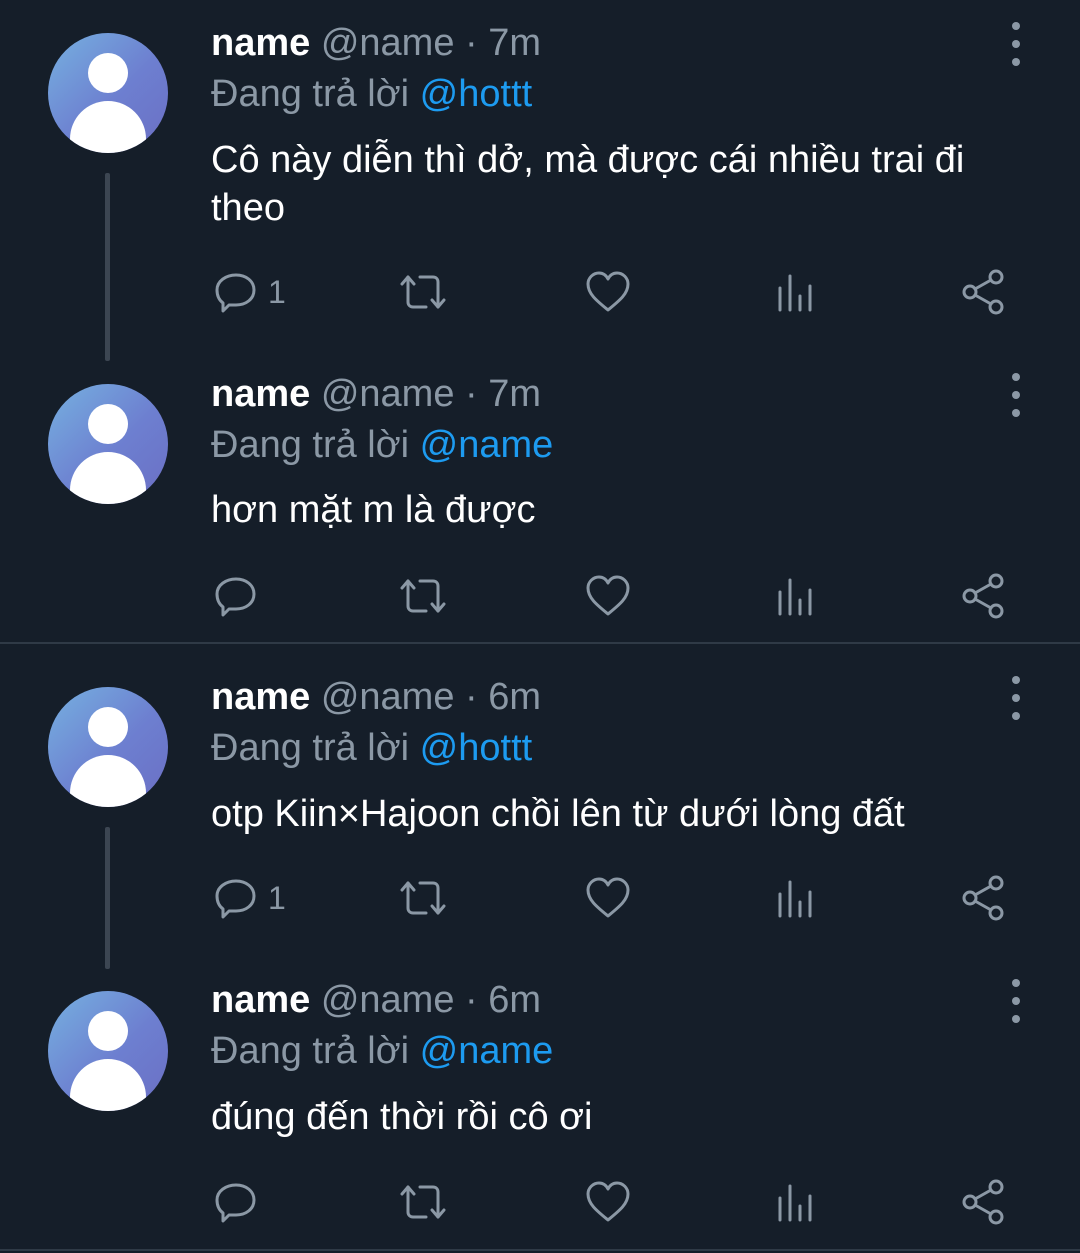  I want to click on tweet-text: đúng đến thời rồi cô ơi, so click(402, 1117).